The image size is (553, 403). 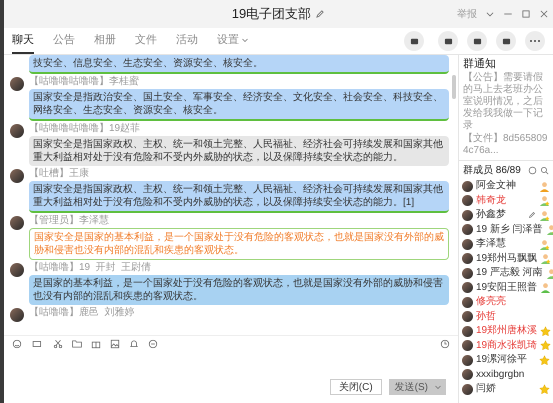 I want to click on notice-title: 群通知, so click(x=480, y=64).